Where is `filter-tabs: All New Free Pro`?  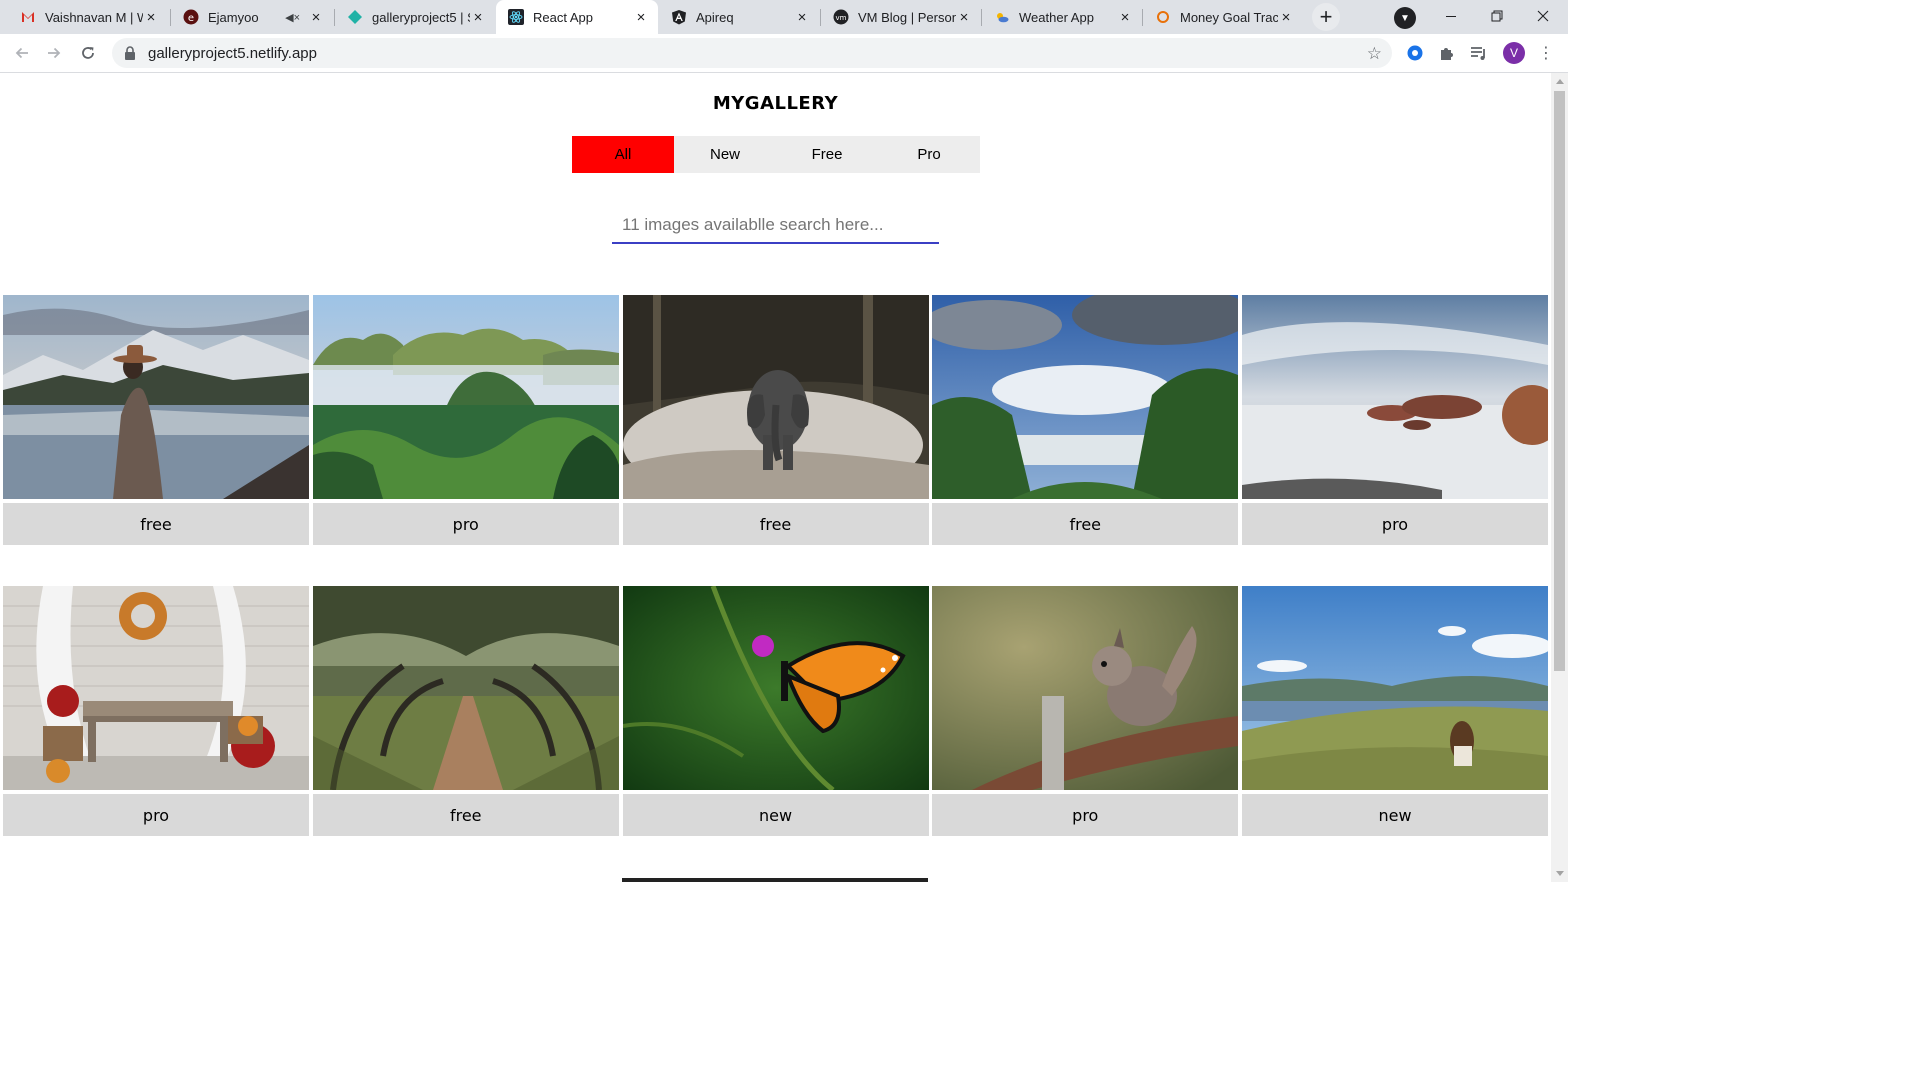 filter-tabs: All New Free Pro is located at coordinates (776, 154).